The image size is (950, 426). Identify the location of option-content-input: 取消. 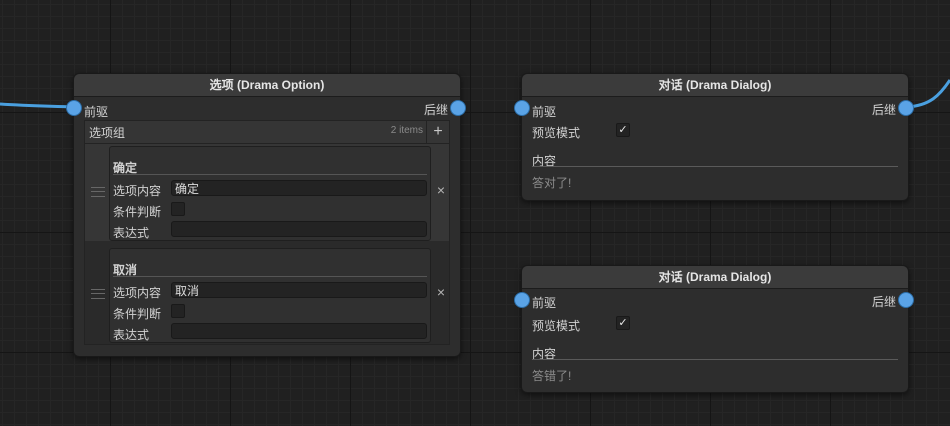
(299, 290).